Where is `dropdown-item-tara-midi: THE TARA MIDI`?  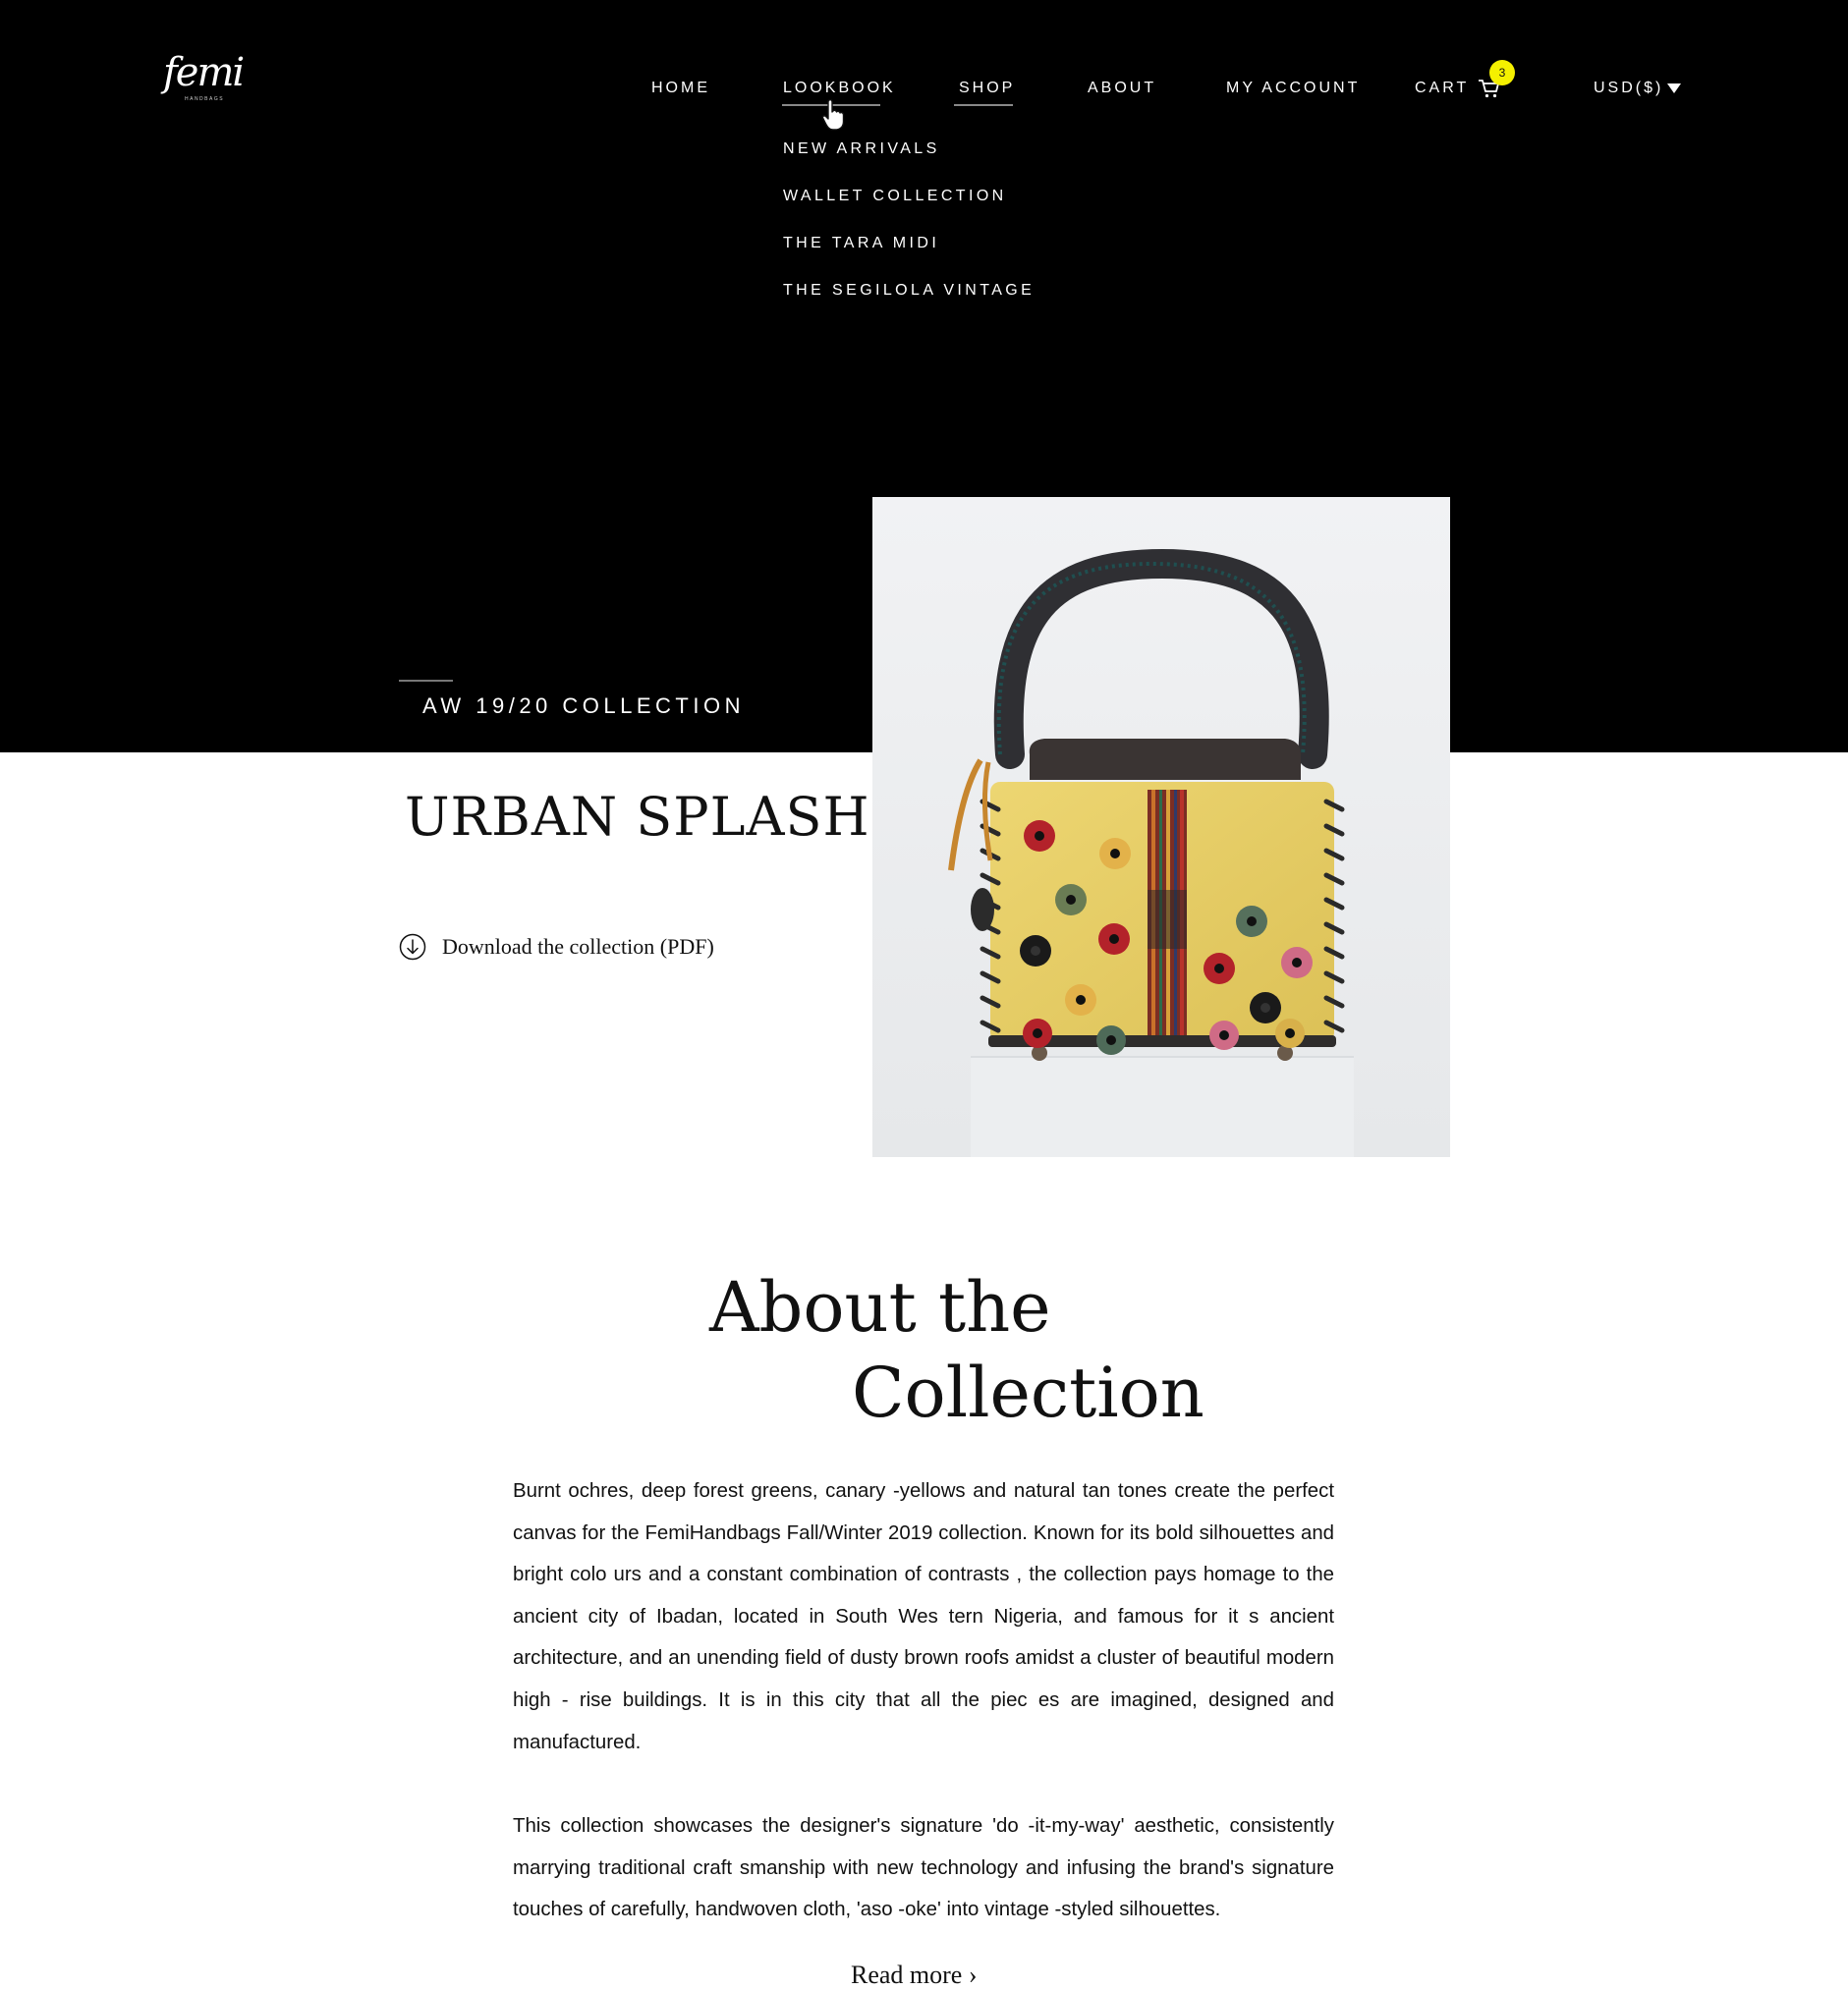
dropdown-item-tara-midi: THE TARA MIDI is located at coordinates (861, 243).